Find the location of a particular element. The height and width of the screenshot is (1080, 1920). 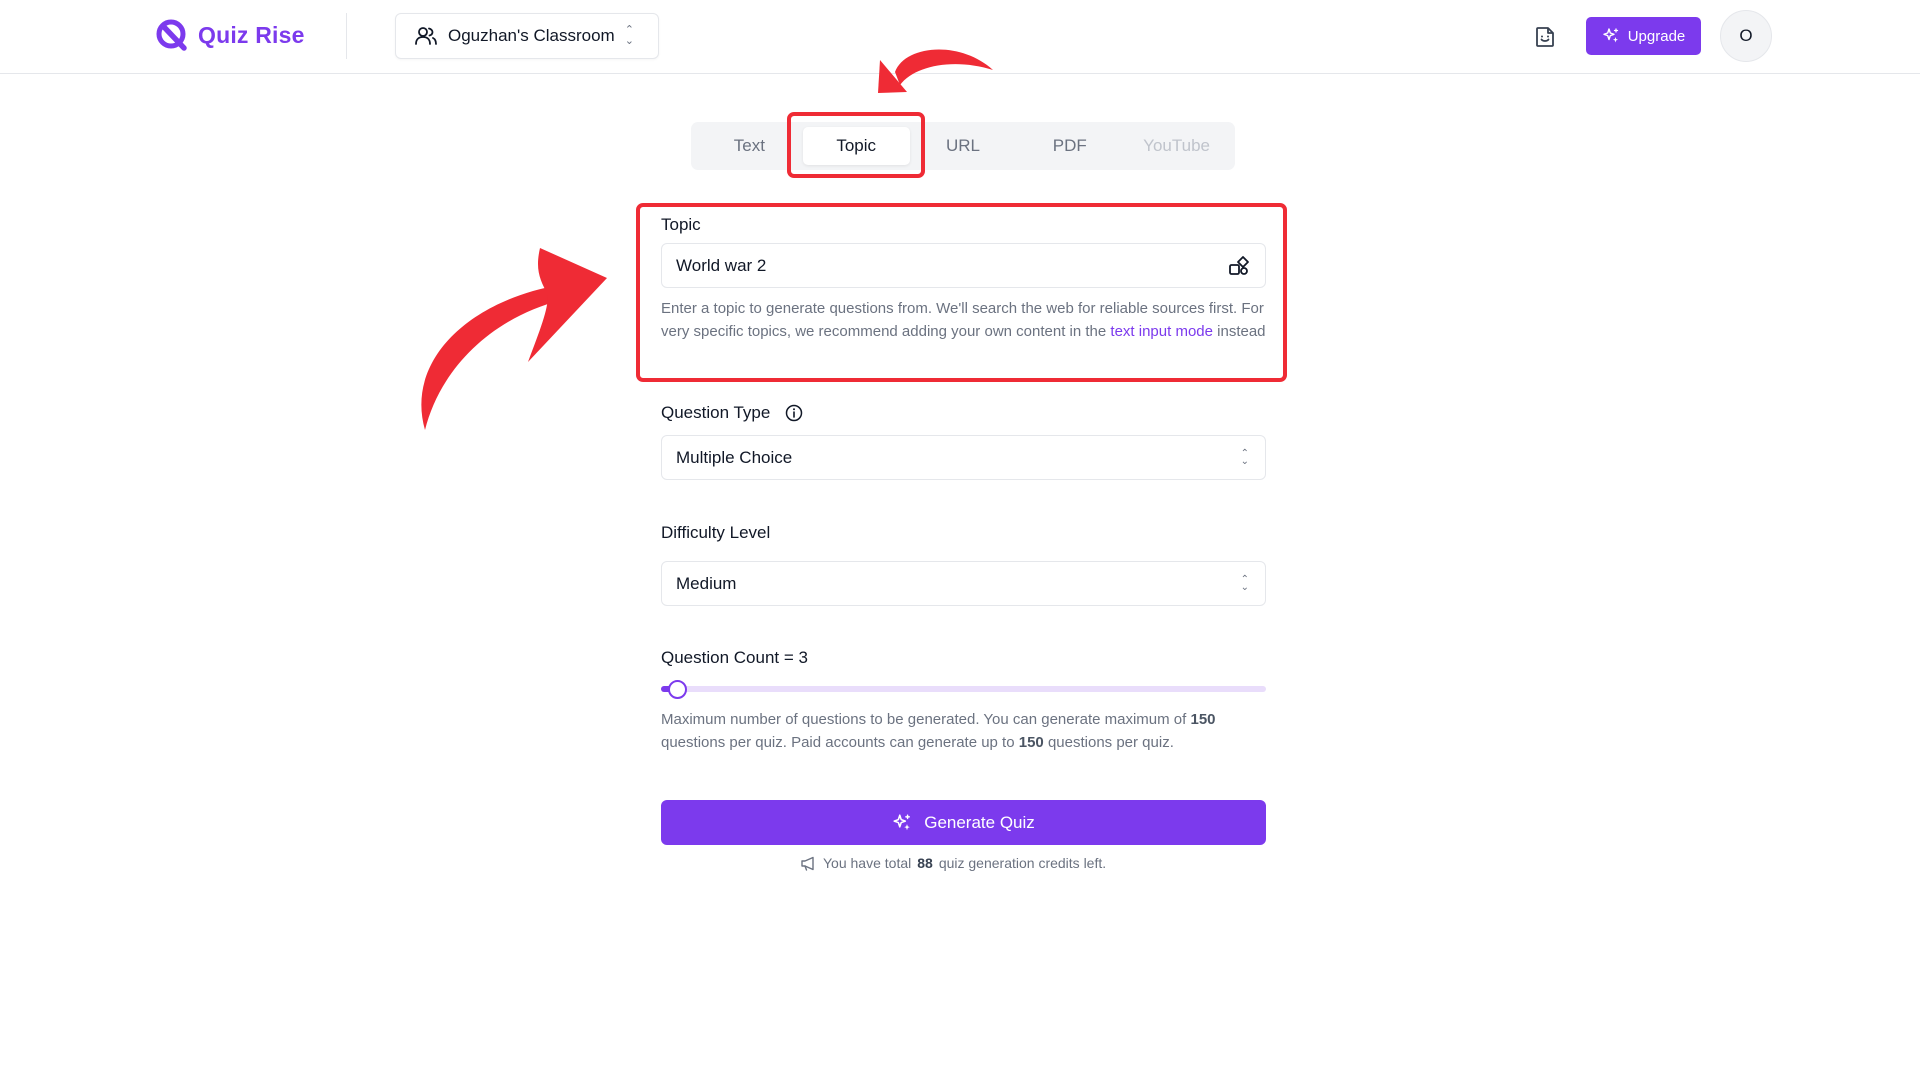

generate-quiz-button: Generate Quiz is located at coordinates (963, 822).